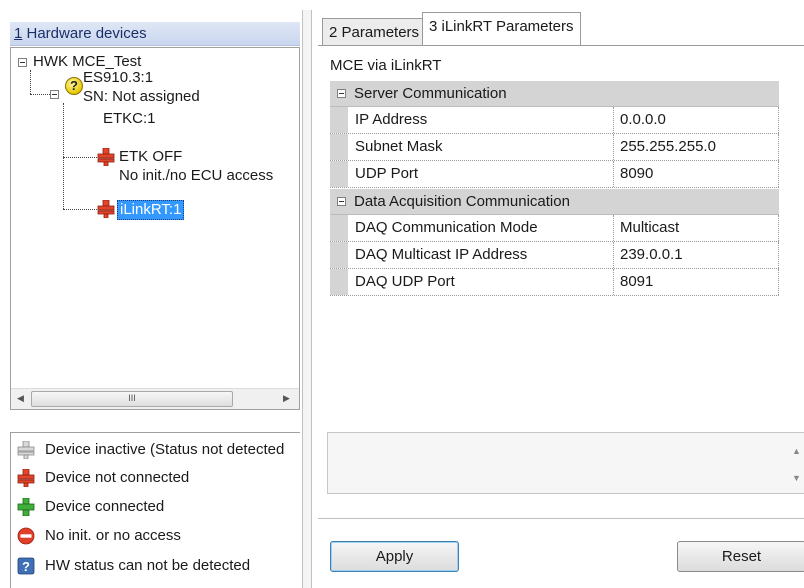 The width and height of the screenshot is (804, 588). Describe the element at coordinates (26, 507) in the screenshot. I see `plug-green-icon` at that location.